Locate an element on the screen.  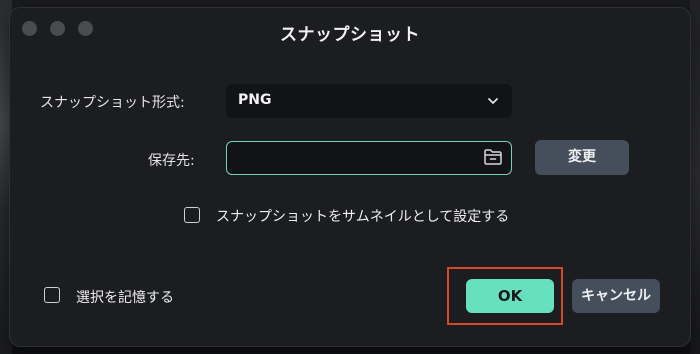
background-window-edge-right is located at coordinates (695, 177).